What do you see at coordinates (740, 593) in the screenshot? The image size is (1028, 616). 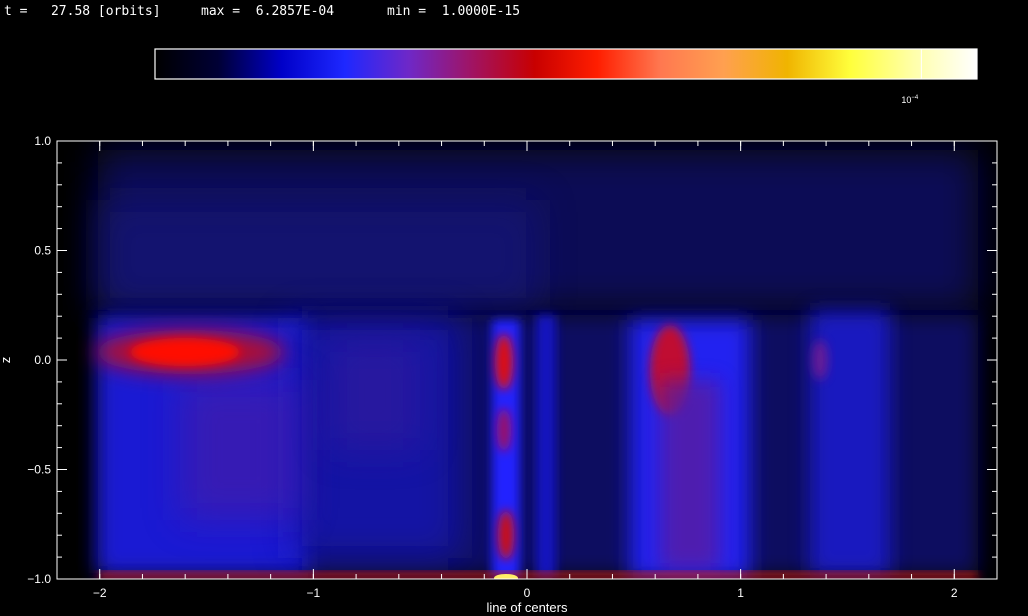 I see `x-tick-label: 1` at bounding box center [740, 593].